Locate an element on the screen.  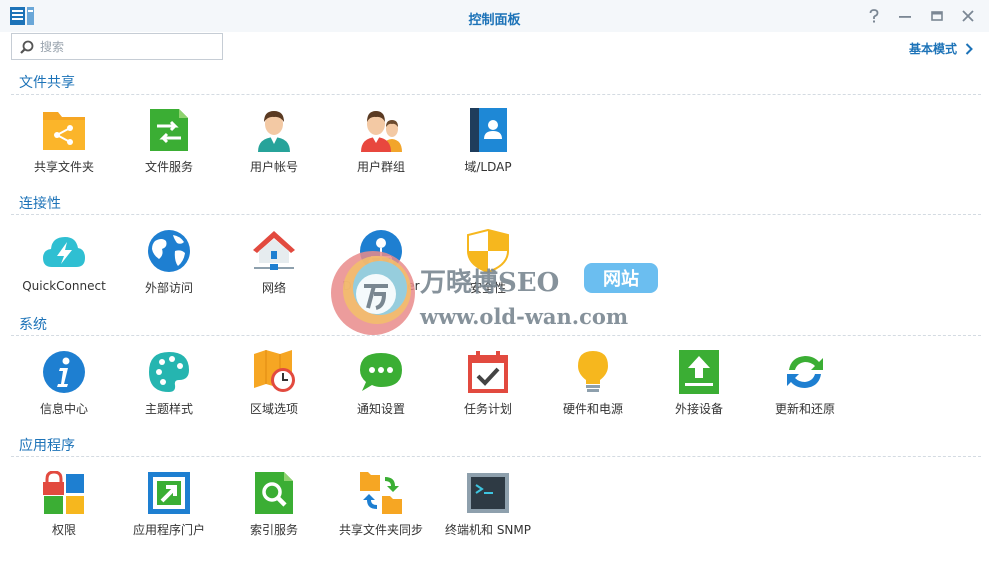
tile-shared-folder: 共享文件夹 is located at coordinates (64, 147).